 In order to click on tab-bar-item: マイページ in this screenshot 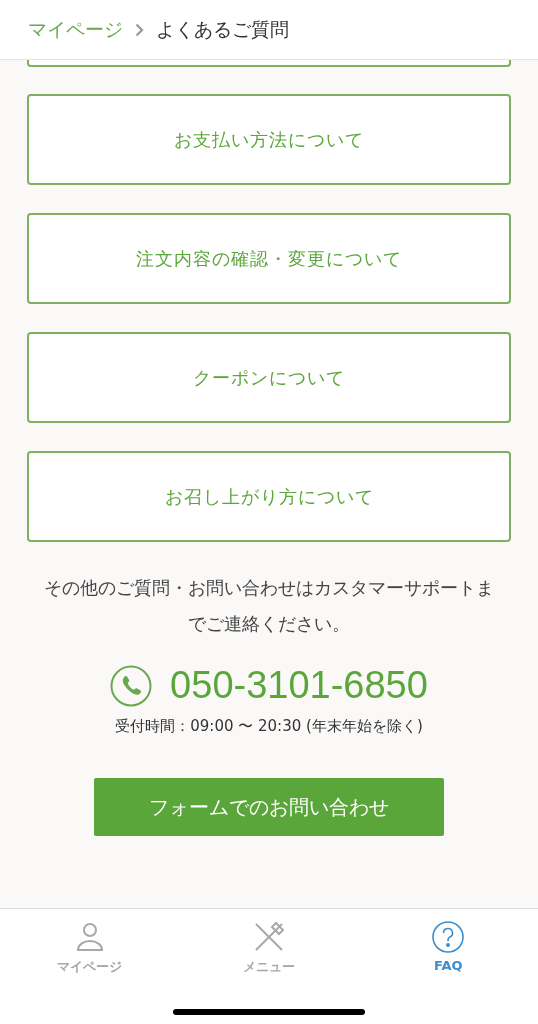, I will do `click(90, 948)`.